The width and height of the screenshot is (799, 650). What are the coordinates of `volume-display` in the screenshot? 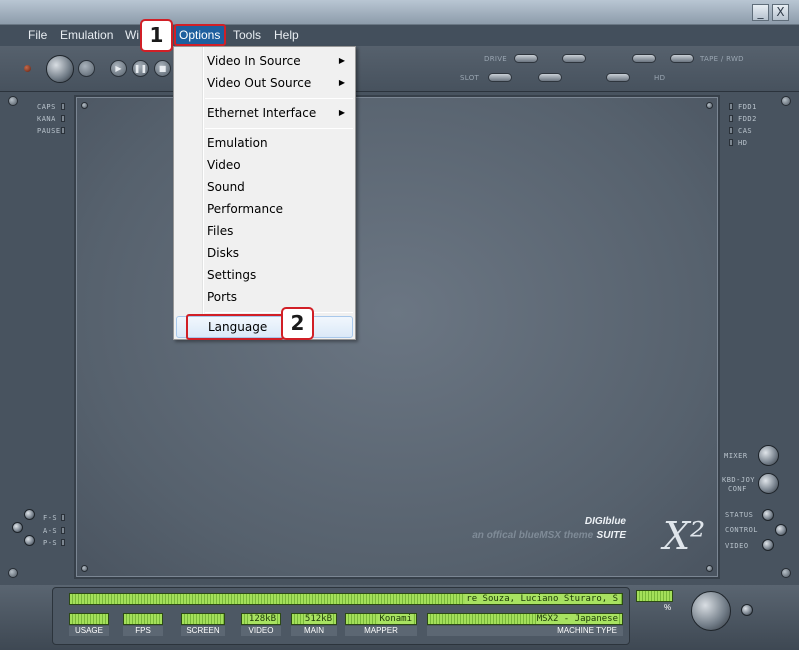 It's located at (654, 596).